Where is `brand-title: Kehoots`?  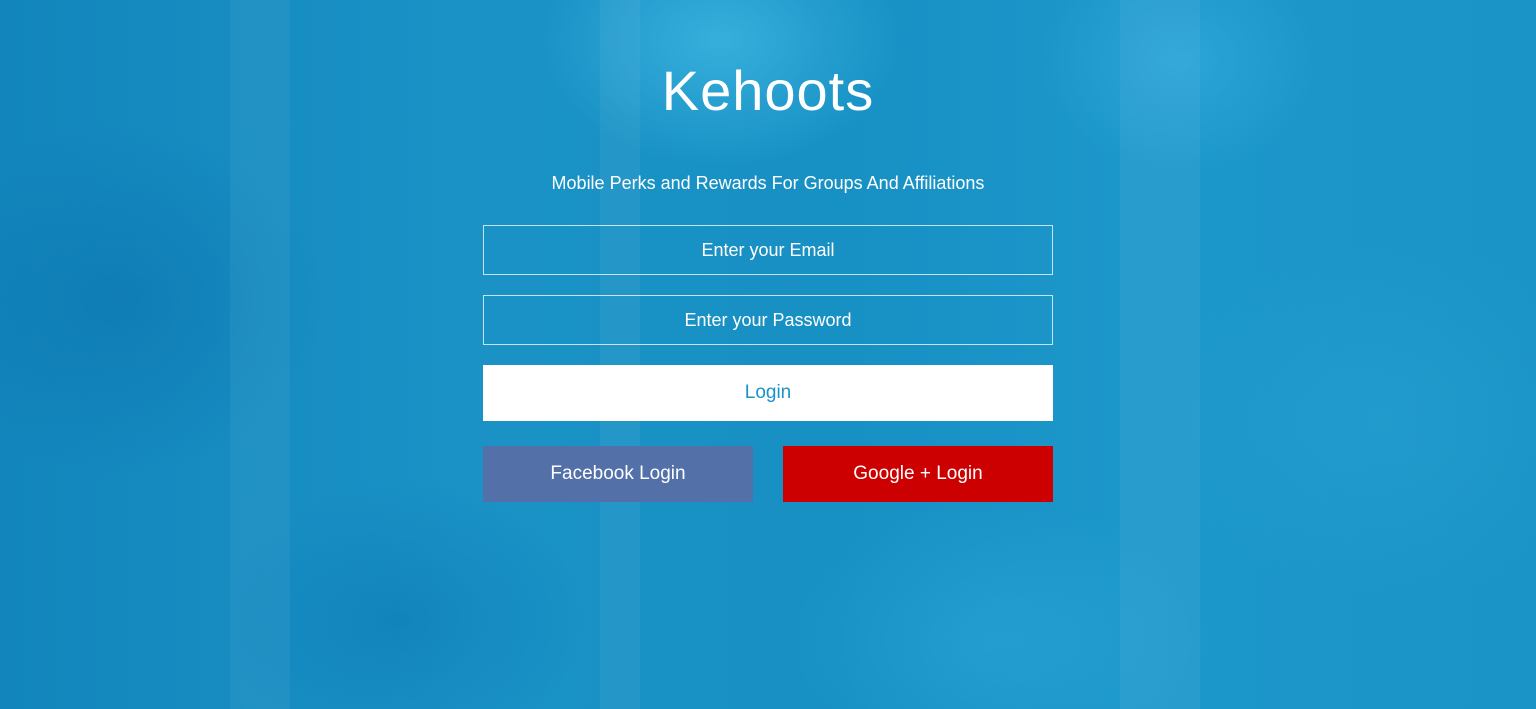
brand-title: Kehoots is located at coordinates (768, 90).